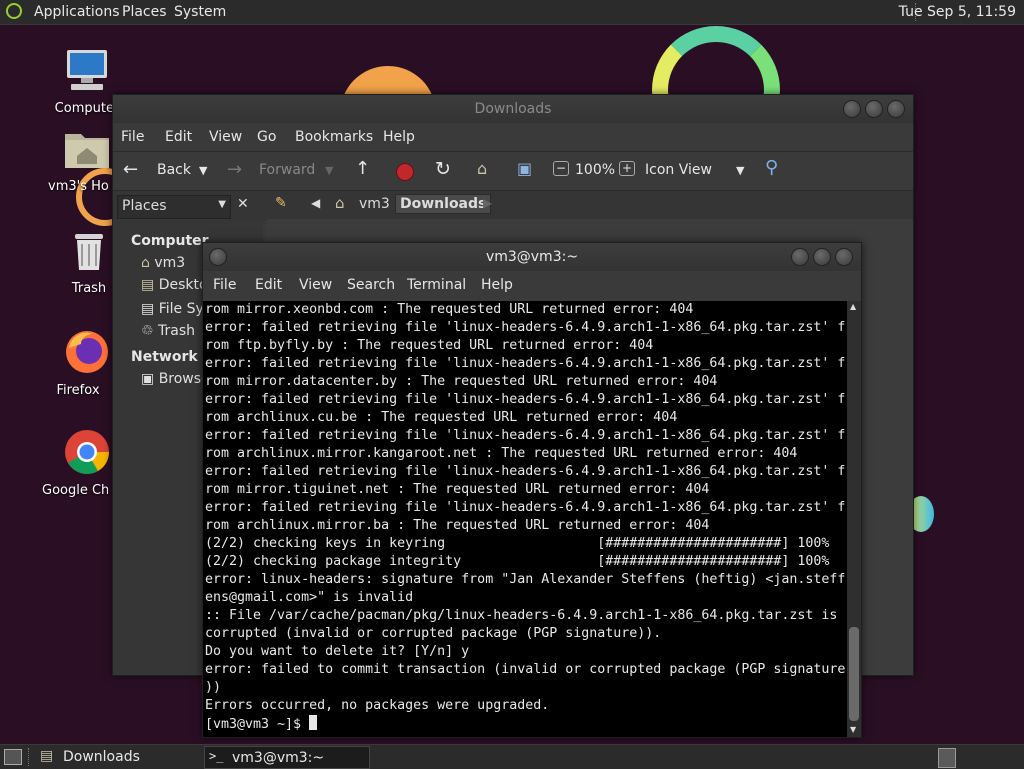 This screenshot has width=1024, height=769. I want to click on places-menu: Places, so click(144, 12).